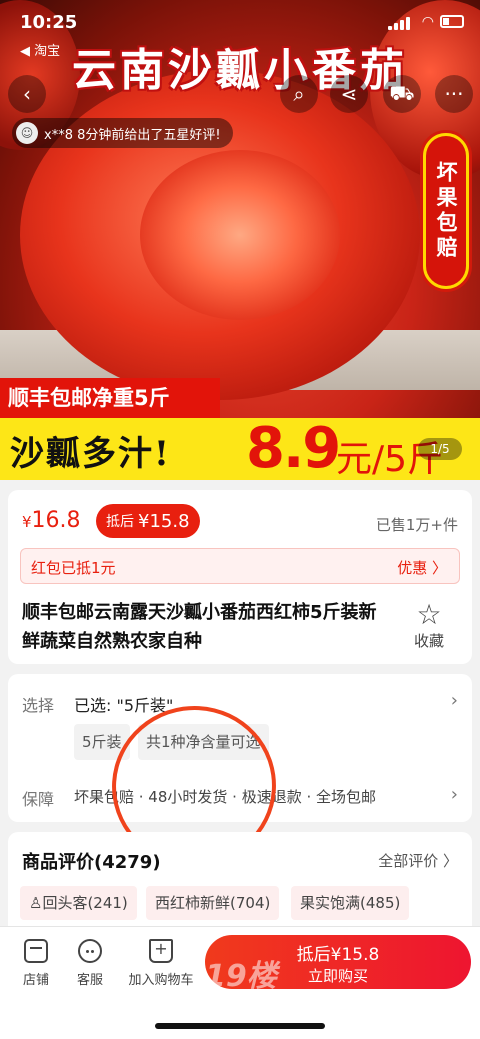 The image size is (480, 1039). I want to click on store-button: 店铺, so click(36, 963).